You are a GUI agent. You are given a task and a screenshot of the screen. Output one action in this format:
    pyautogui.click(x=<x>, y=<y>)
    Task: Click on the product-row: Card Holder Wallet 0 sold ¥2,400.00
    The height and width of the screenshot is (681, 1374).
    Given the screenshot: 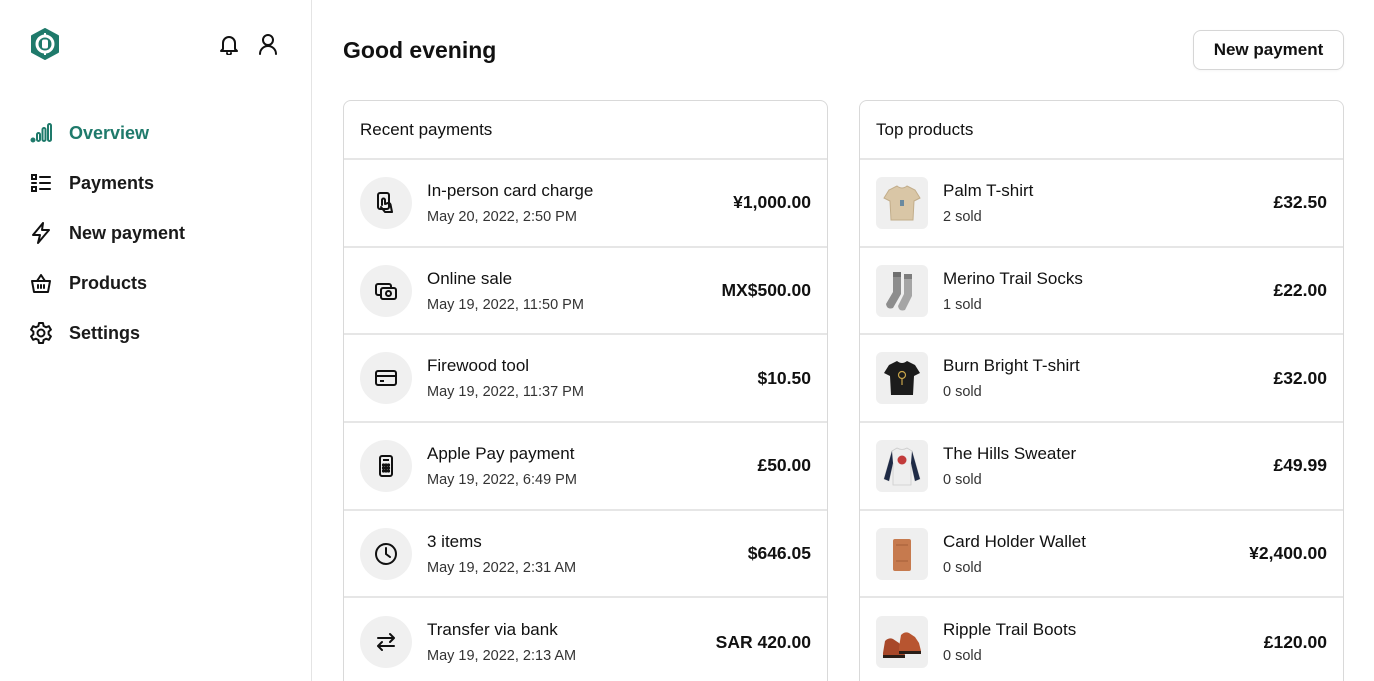 What is the action you would take?
    pyautogui.click(x=1101, y=555)
    